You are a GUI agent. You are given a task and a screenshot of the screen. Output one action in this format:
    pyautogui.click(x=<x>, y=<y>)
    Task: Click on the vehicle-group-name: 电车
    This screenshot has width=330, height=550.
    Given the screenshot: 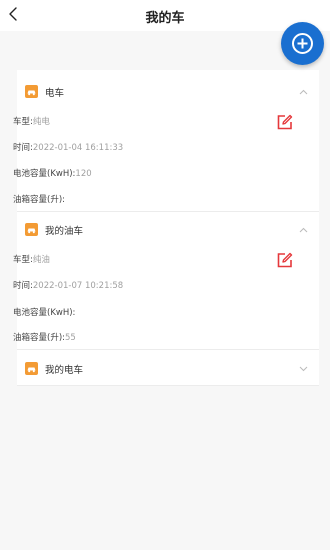 What is the action you would take?
    pyautogui.click(x=55, y=93)
    